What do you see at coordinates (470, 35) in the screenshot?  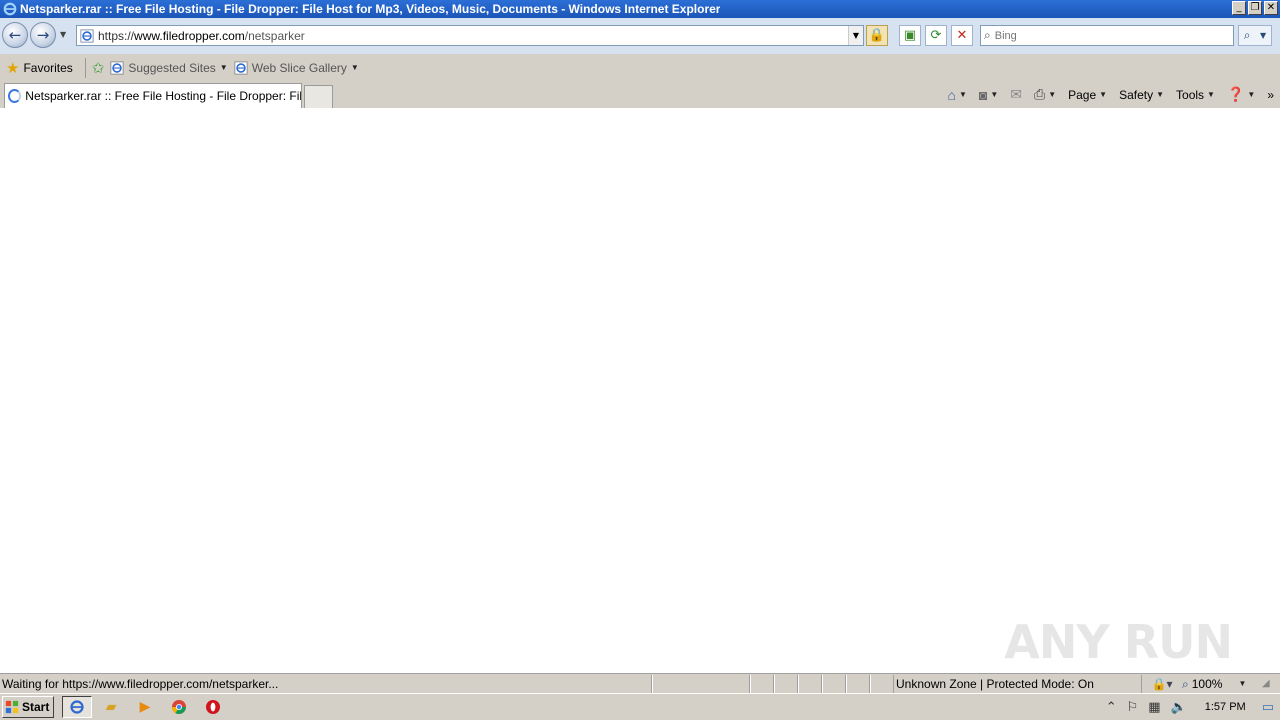 I see `address-bar: https://www.filedropper.com/netsparker ▼` at bounding box center [470, 35].